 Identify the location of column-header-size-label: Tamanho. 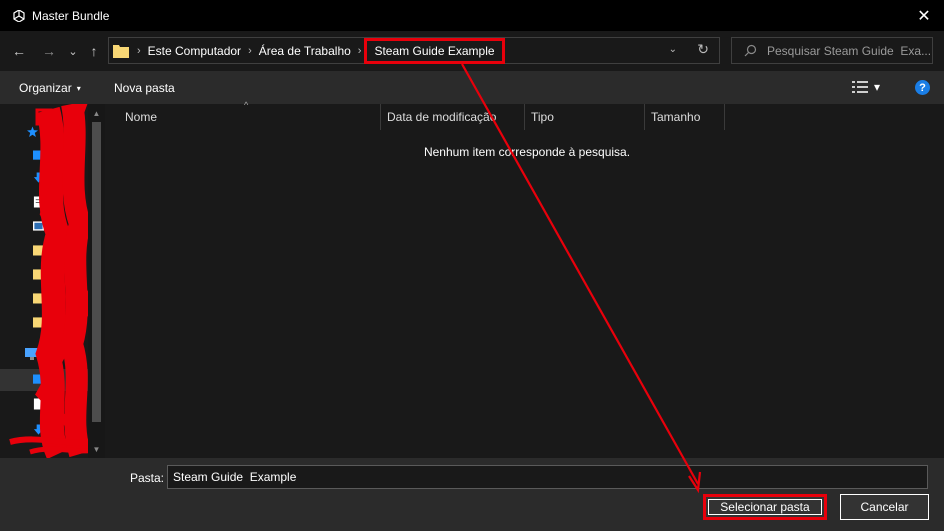
(676, 117).